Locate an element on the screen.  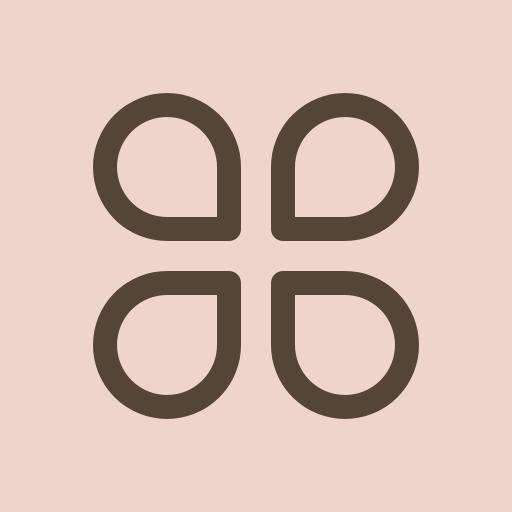
petal-bottom-left-icon is located at coordinates (167, 345).